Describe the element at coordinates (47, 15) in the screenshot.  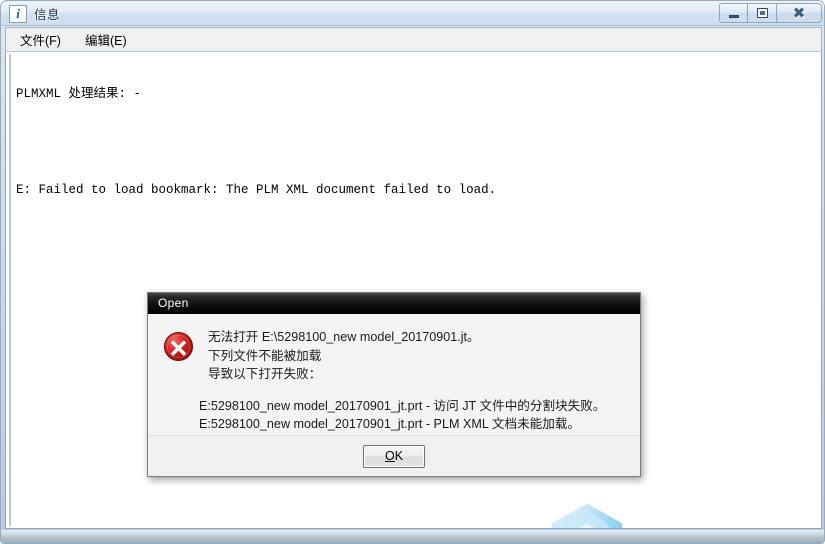
I see `window-title: 信息` at that location.